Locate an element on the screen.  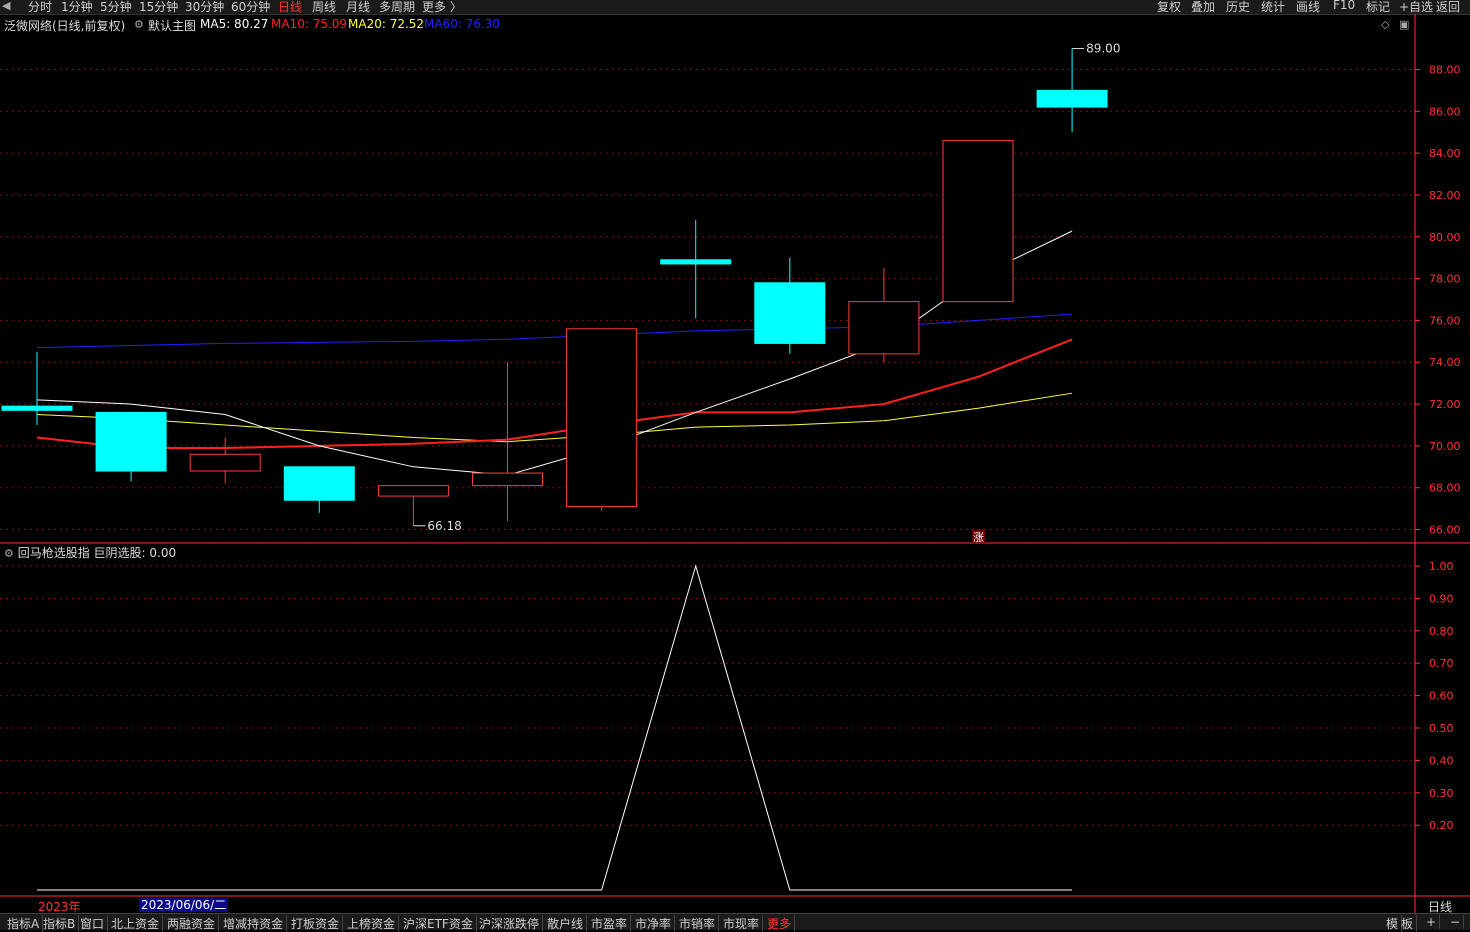
indicator-tab-7: 上榜资金 is located at coordinates (372, 923).